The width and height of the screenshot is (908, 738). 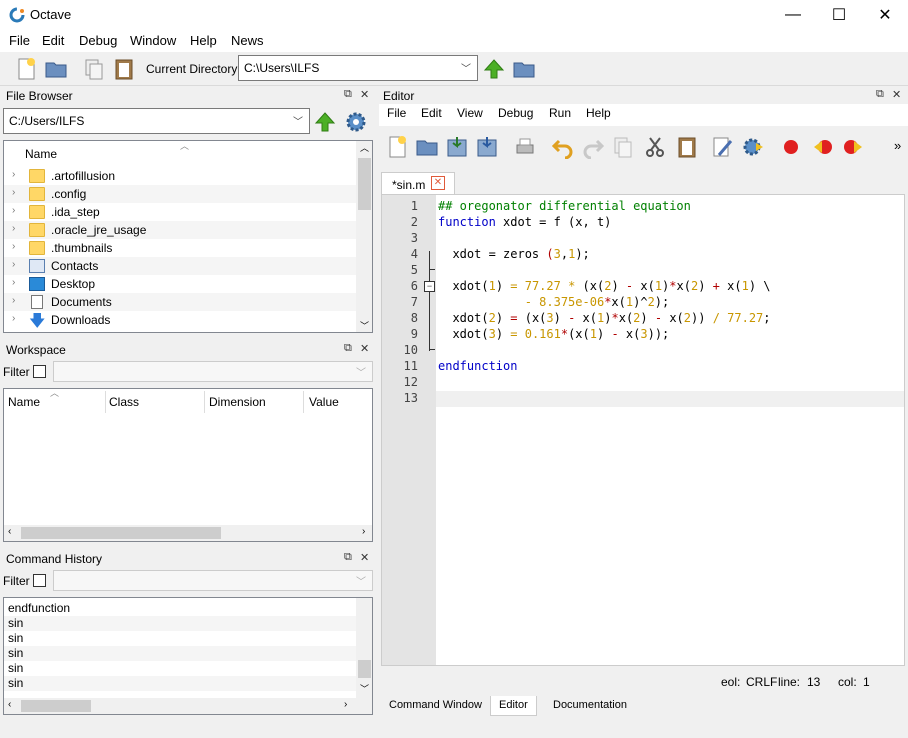 What do you see at coordinates (435, 706) in the screenshot?
I see `tab-command-window: Command Window` at bounding box center [435, 706].